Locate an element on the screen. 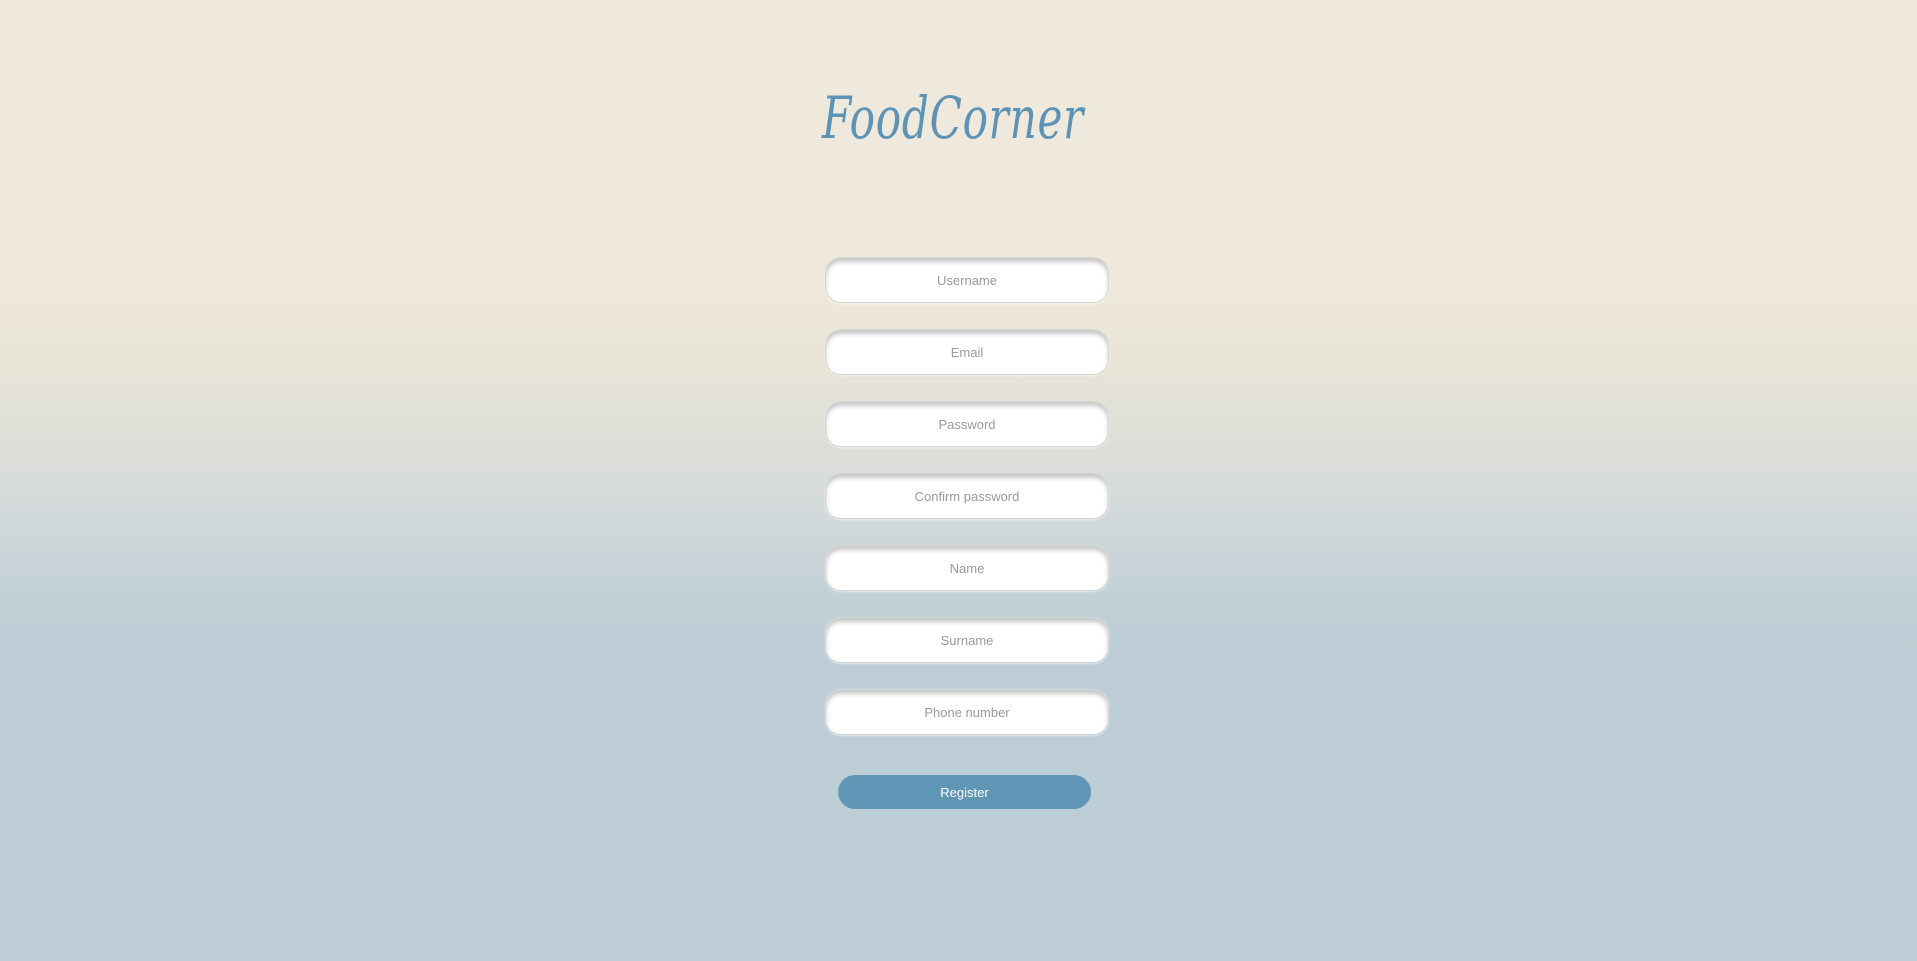 The width and height of the screenshot is (1917, 961). name-input is located at coordinates (967, 568).